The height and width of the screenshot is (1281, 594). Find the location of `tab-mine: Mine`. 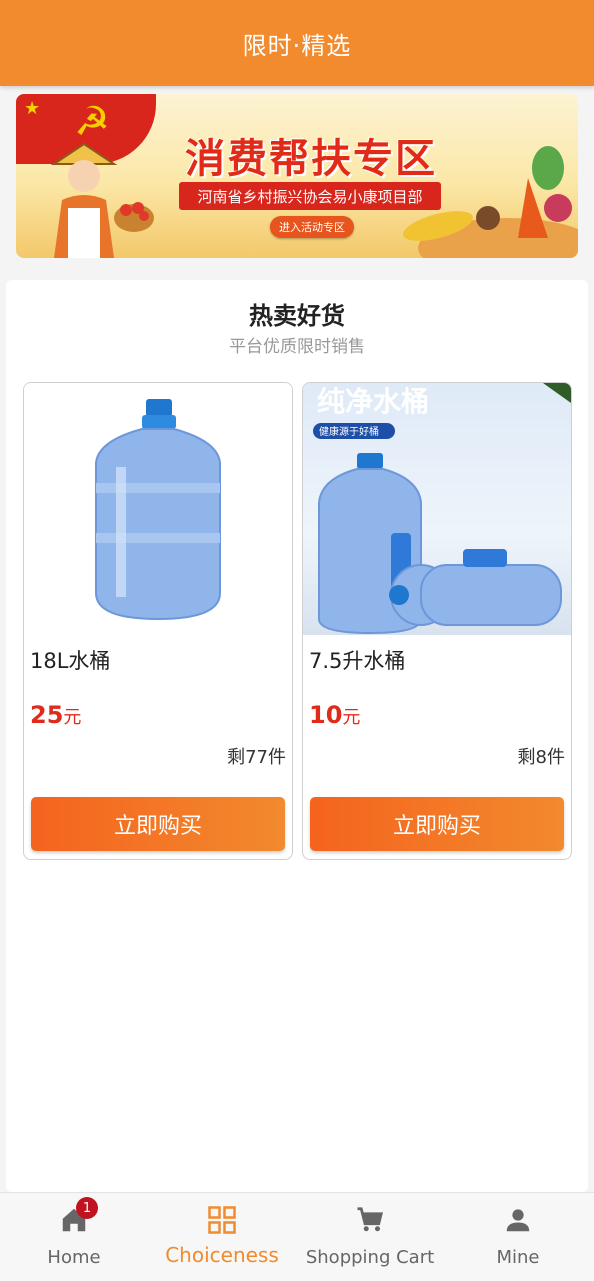

tab-mine: Mine is located at coordinates (518, 1237).